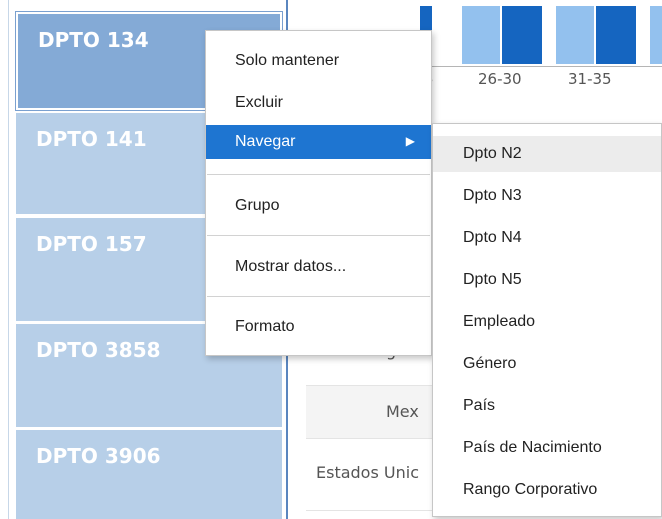 This screenshot has width=662, height=519. What do you see at coordinates (259, 102) in the screenshot?
I see `menu-item-label: Excluir` at bounding box center [259, 102].